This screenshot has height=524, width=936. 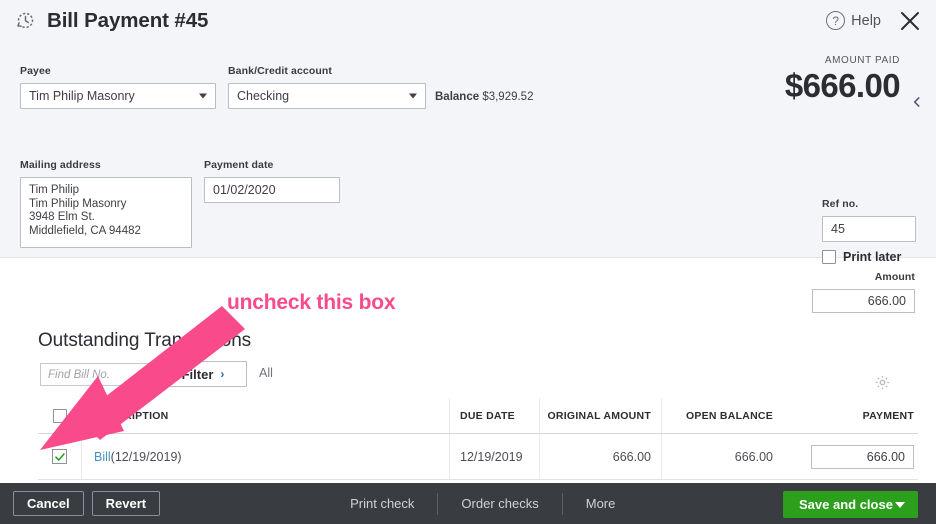 I want to click on save-and-close-button: Save and close, so click(x=850, y=504).